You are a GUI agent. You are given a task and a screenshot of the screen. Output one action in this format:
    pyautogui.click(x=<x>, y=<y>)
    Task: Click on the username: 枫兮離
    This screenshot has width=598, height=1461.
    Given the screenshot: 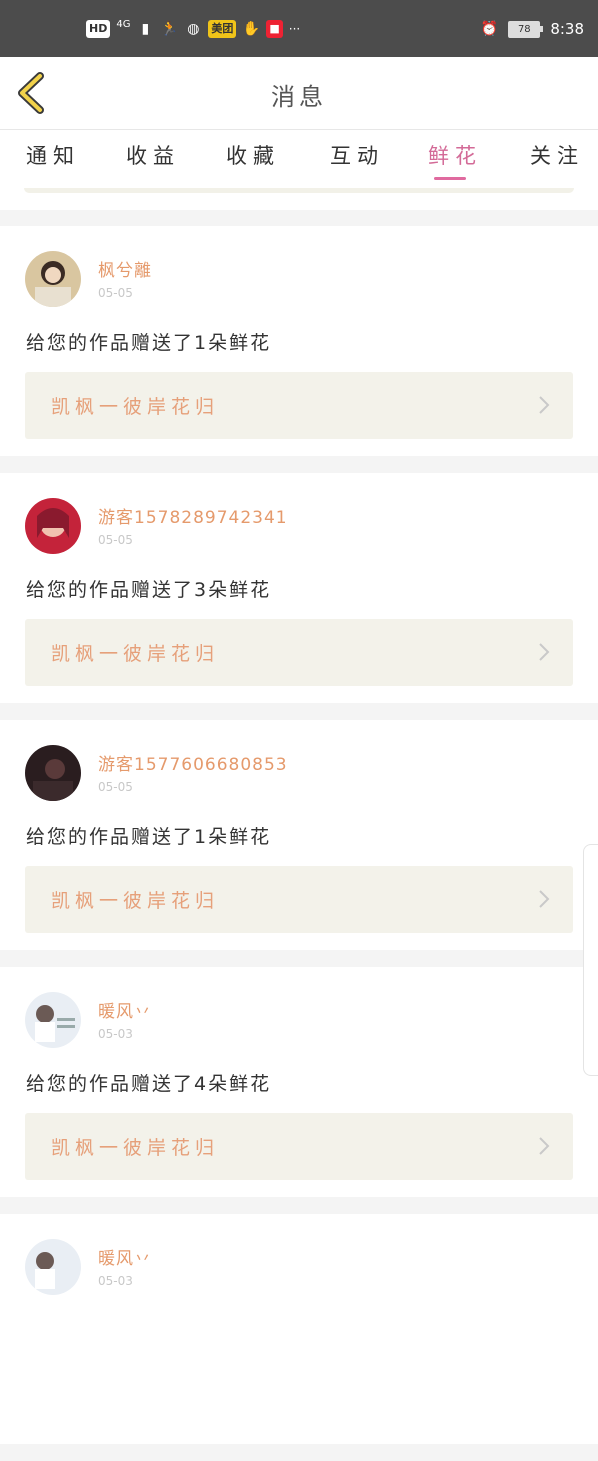 What is the action you would take?
    pyautogui.click(x=125, y=268)
    